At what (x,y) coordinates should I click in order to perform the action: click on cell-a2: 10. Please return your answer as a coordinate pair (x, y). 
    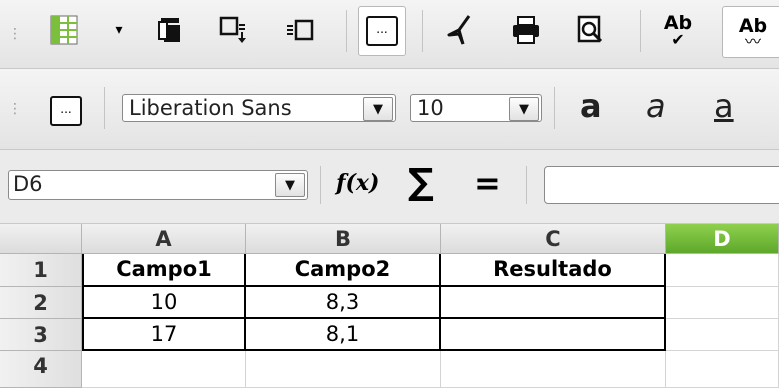
    Looking at the image, I should click on (164, 303).